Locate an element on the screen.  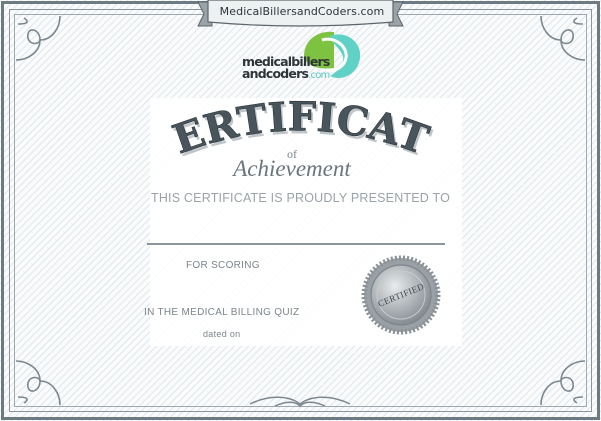
certified-seal: CERTIFIED is located at coordinates (401, 295).